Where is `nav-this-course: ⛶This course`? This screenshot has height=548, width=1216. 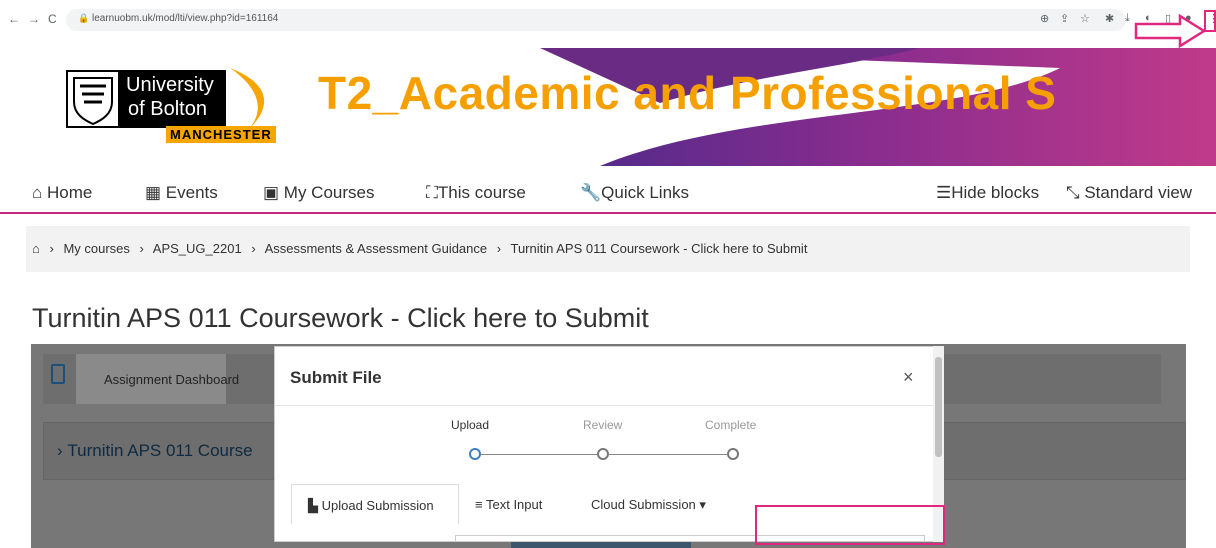
nav-this-course: ⛶This course is located at coordinates (476, 193).